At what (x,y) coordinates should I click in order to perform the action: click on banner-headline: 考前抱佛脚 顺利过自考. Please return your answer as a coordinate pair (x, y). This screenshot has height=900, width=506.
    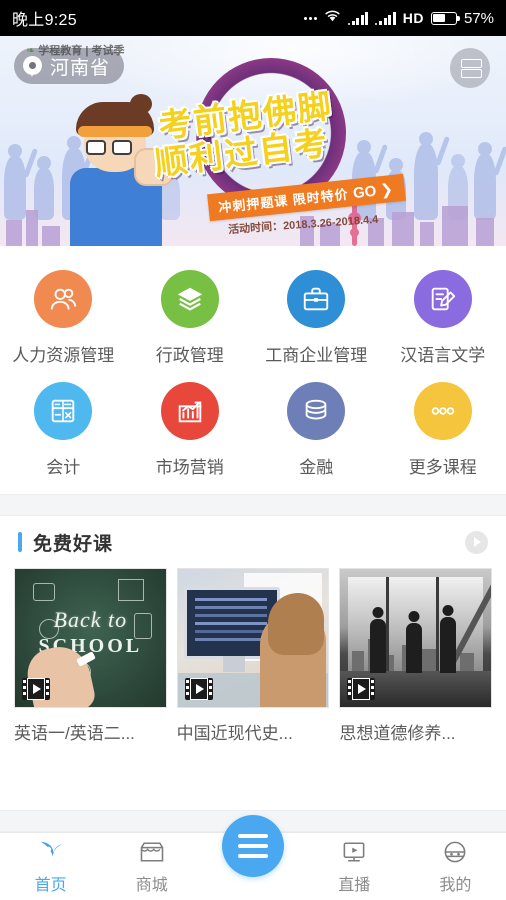
    Looking at the image, I should click on (285, 134).